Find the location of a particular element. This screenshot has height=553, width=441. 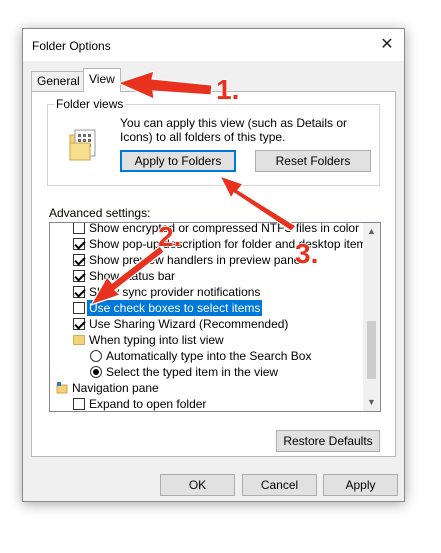

vertical-scrollbar: ▲ ▼ is located at coordinates (371, 317).